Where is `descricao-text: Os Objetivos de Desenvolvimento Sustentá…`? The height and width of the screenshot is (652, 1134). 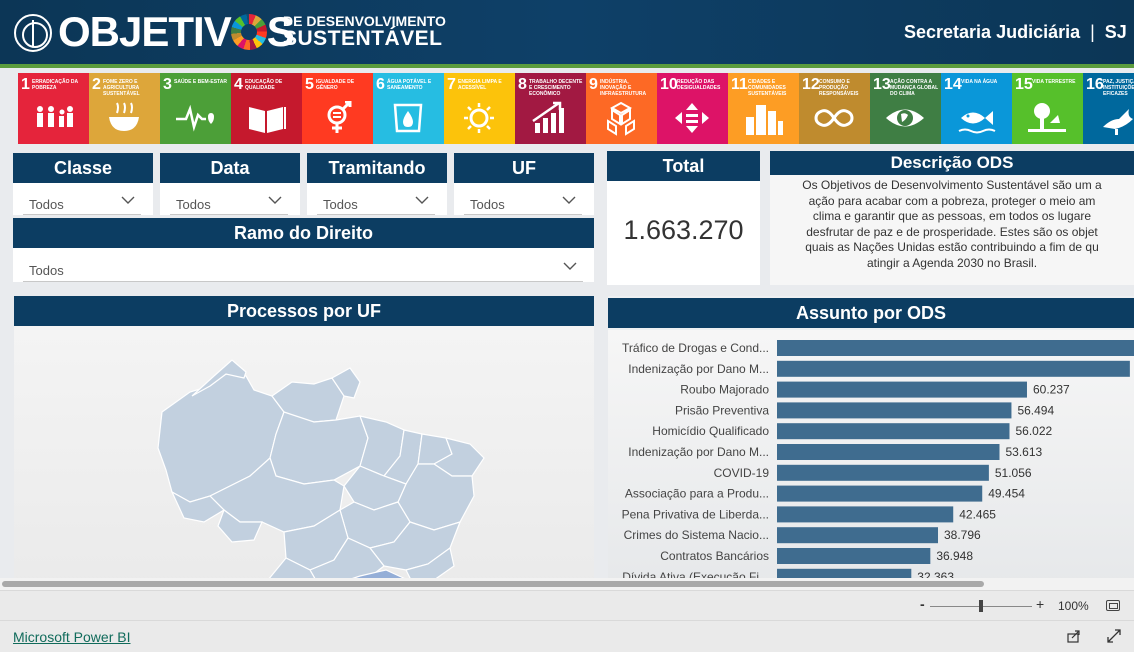 descricao-text: Os Objetivos de Desenvolvimento Sustentá… is located at coordinates (952, 224).